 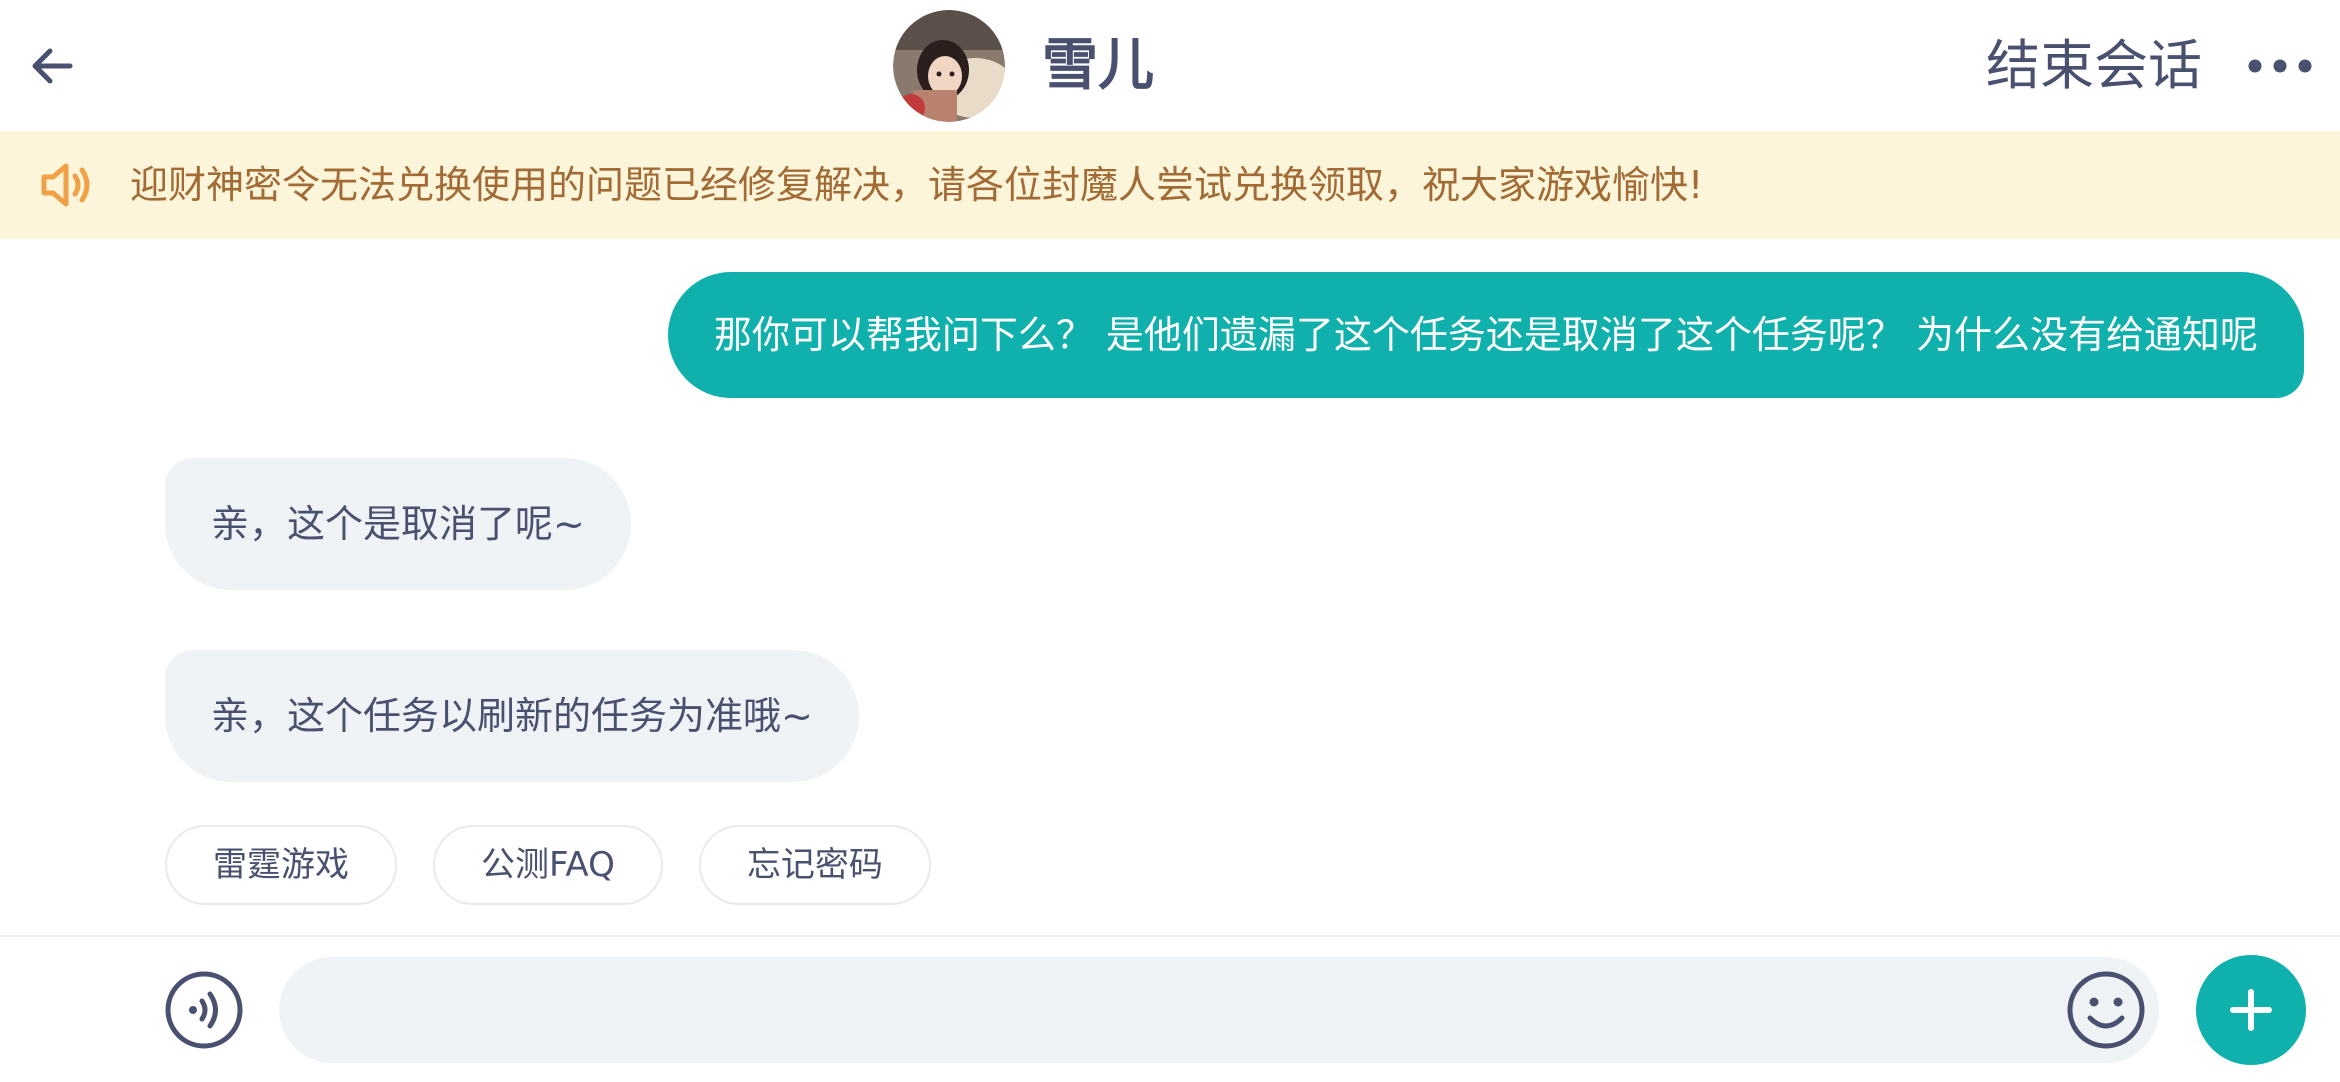 I want to click on contact-name: 雪儿, so click(x=1098, y=65).